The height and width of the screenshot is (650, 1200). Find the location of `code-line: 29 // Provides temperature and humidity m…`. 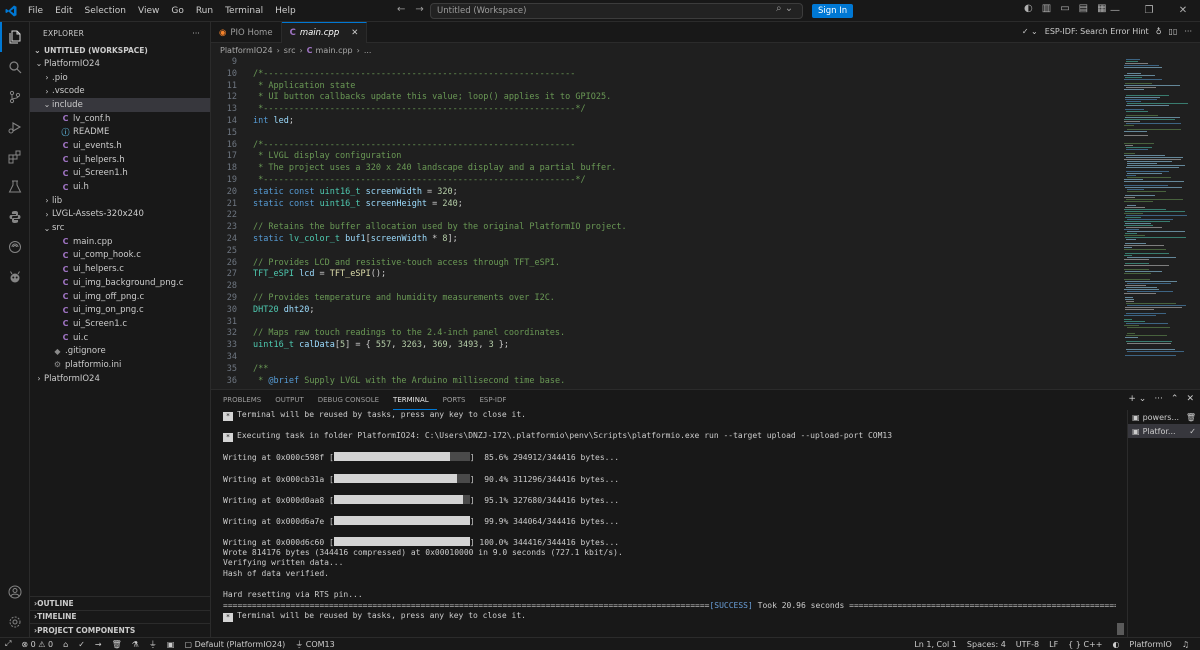

code-line: 29 // Provides temperature and humidity m… is located at coordinates (666, 299).